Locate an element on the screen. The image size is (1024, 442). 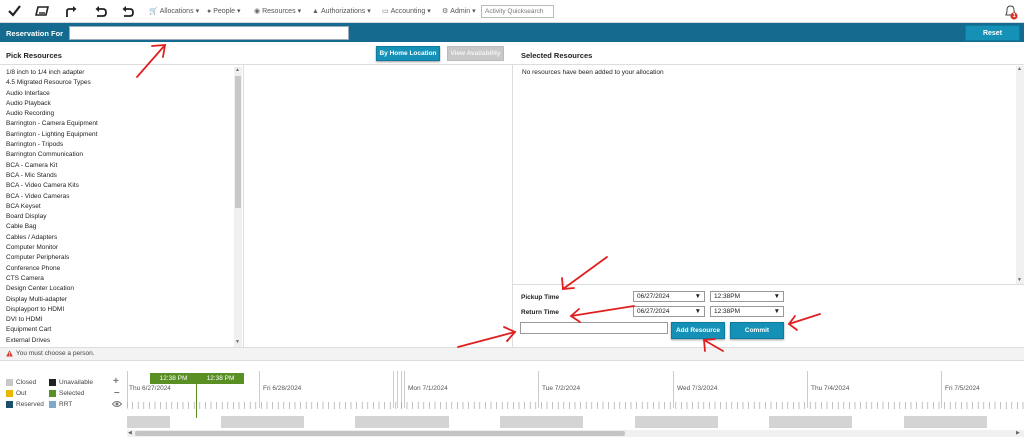
timeline-scroll-thumb is located at coordinates (380, 433).